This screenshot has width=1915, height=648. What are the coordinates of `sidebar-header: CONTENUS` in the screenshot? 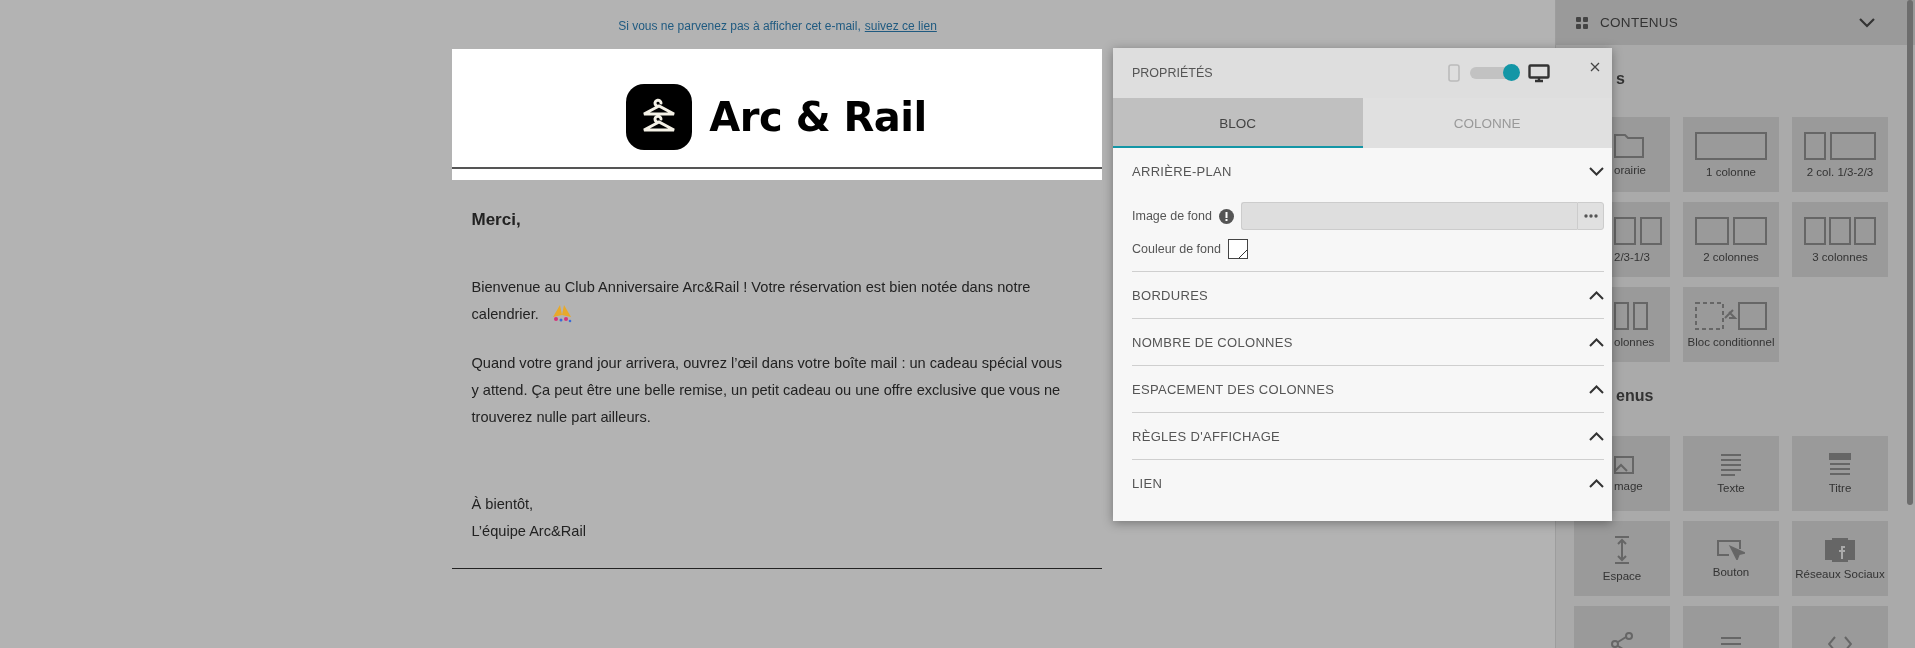 It's located at (1735, 22).